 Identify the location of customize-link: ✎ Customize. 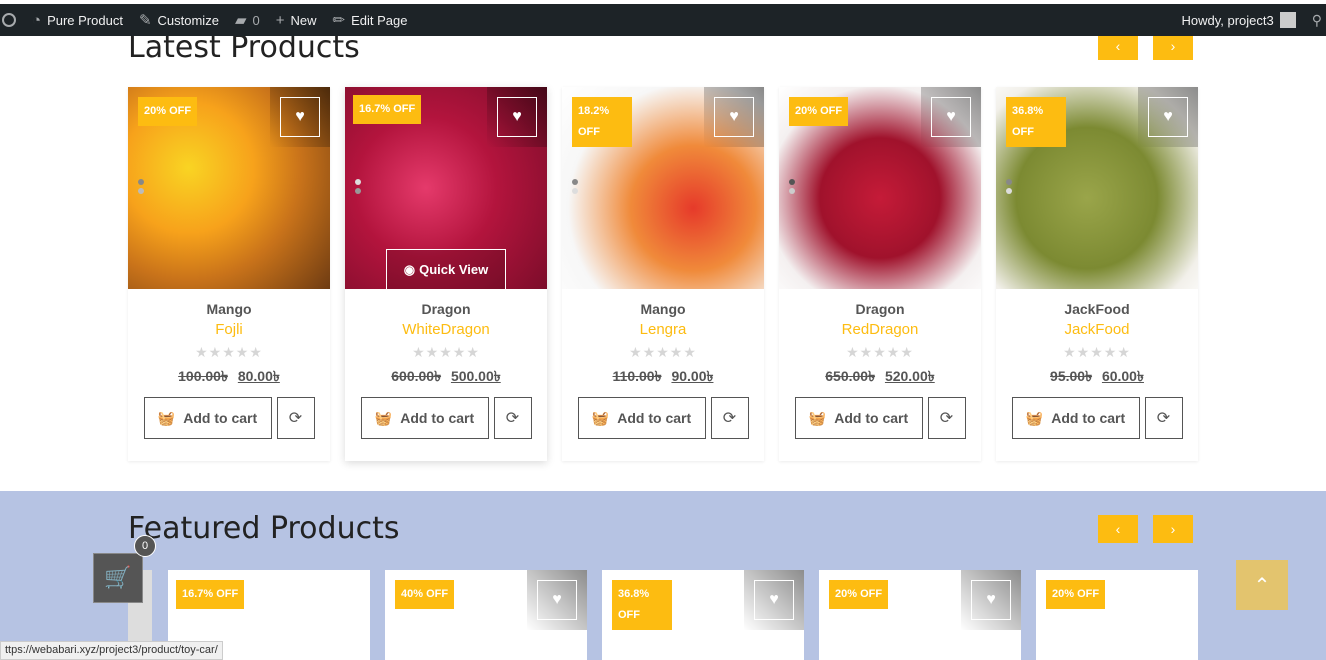
(179, 20).